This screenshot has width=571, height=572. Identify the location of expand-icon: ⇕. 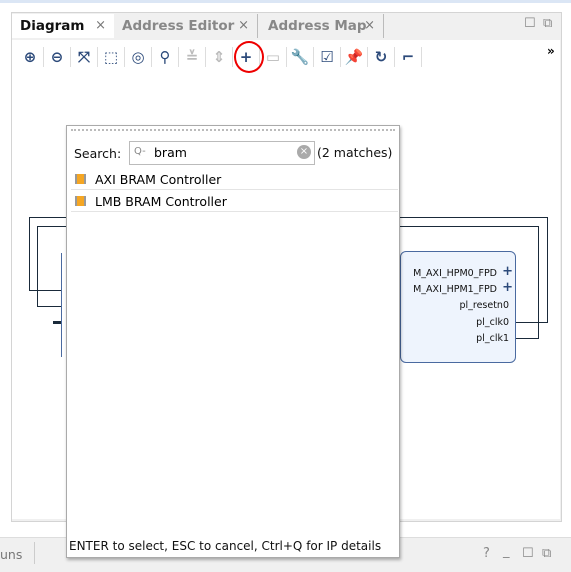
(219, 57).